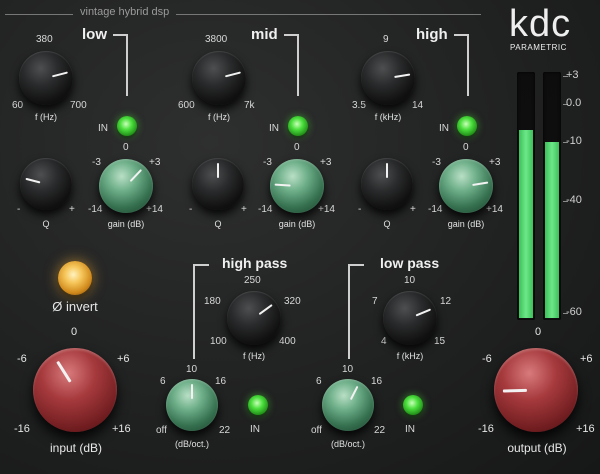 The width and height of the screenshot is (600, 474). Describe the element at coordinates (191, 209) in the screenshot. I see `mid-q-left: -` at that location.